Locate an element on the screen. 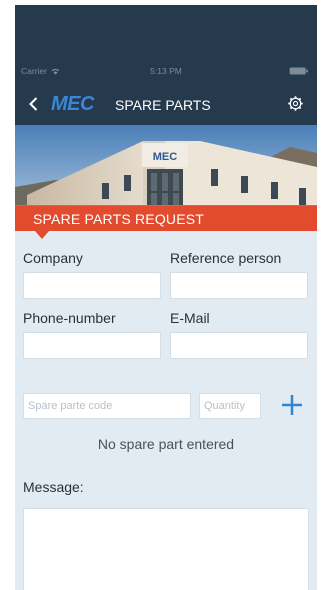 Image resolution: width=321 pixels, height=590 pixels. mec-logo: MEC is located at coordinates (72, 104).